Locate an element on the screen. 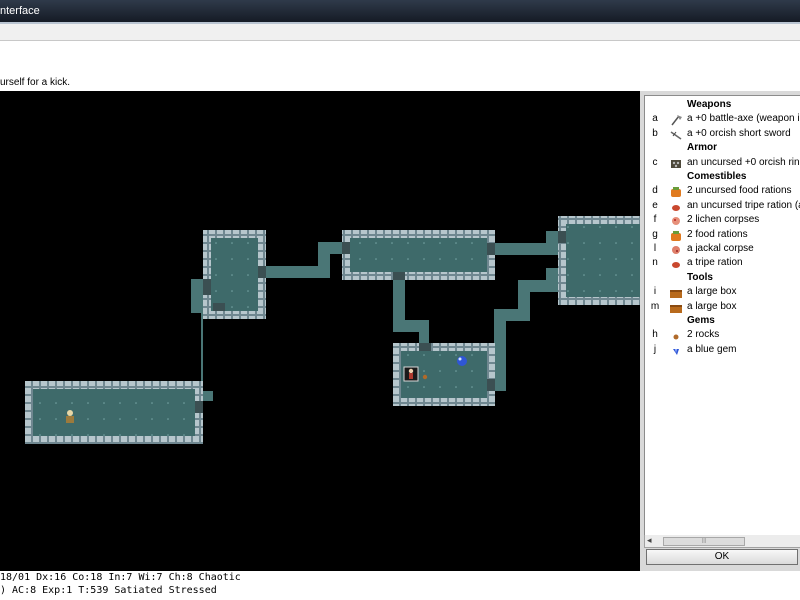  inventory-item: i a large box is located at coordinates (722, 293).